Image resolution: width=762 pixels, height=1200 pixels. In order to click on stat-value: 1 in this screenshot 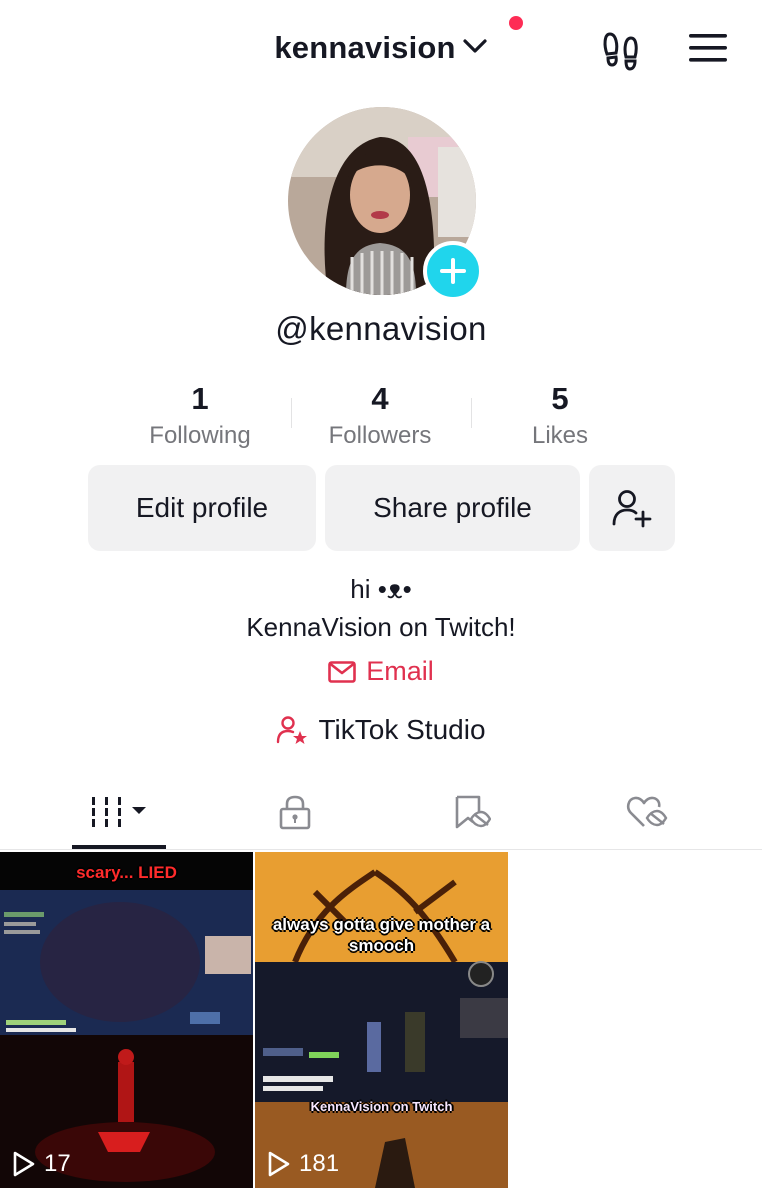, I will do `click(200, 398)`.